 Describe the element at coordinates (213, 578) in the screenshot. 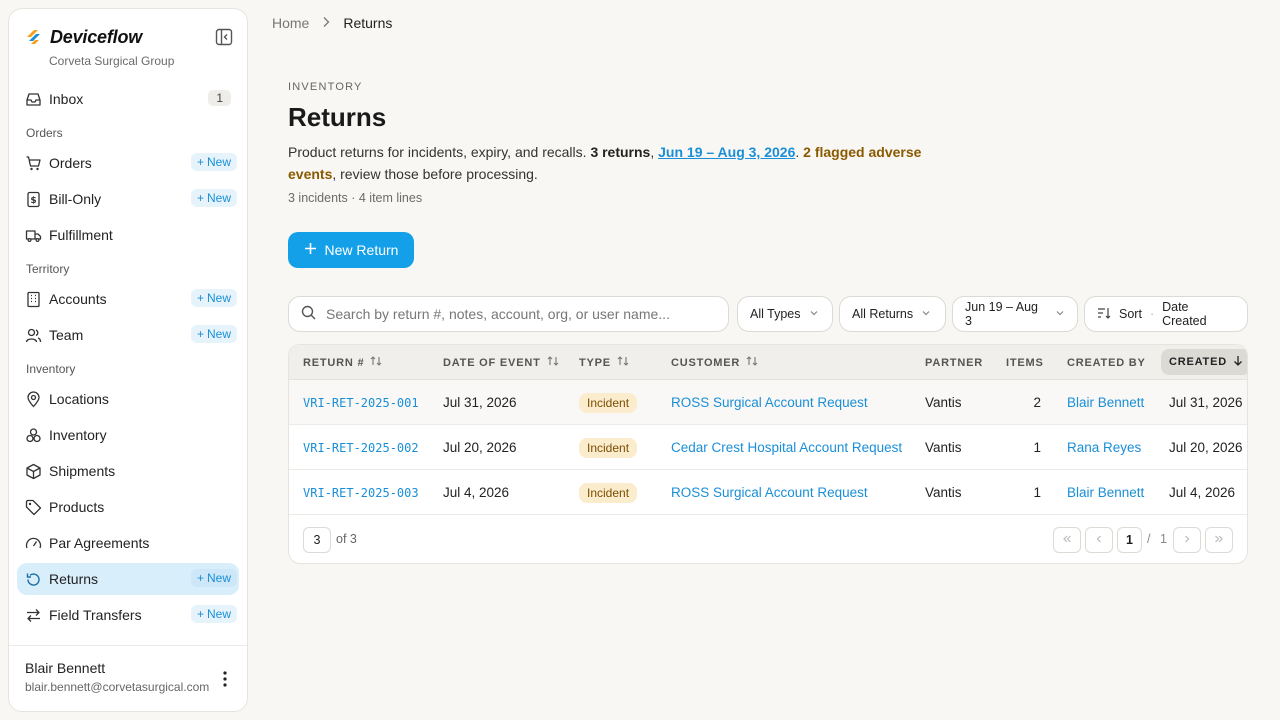

I see `new-return-sidebar-button: + New` at that location.